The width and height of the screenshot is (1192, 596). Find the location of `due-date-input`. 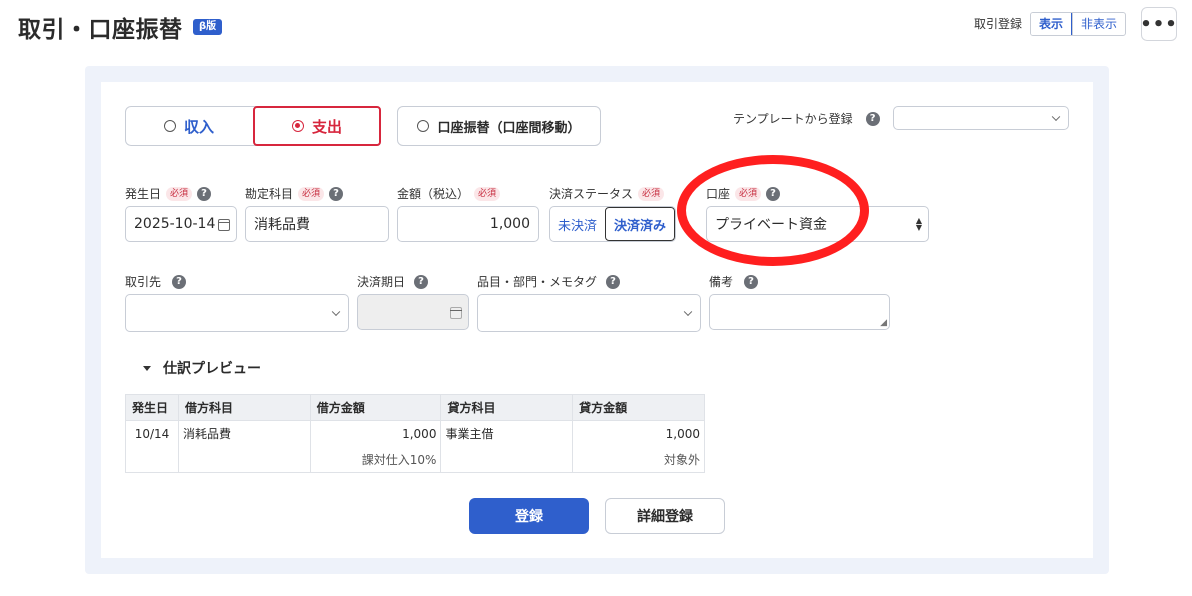

due-date-input is located at coordinates (413, 312).